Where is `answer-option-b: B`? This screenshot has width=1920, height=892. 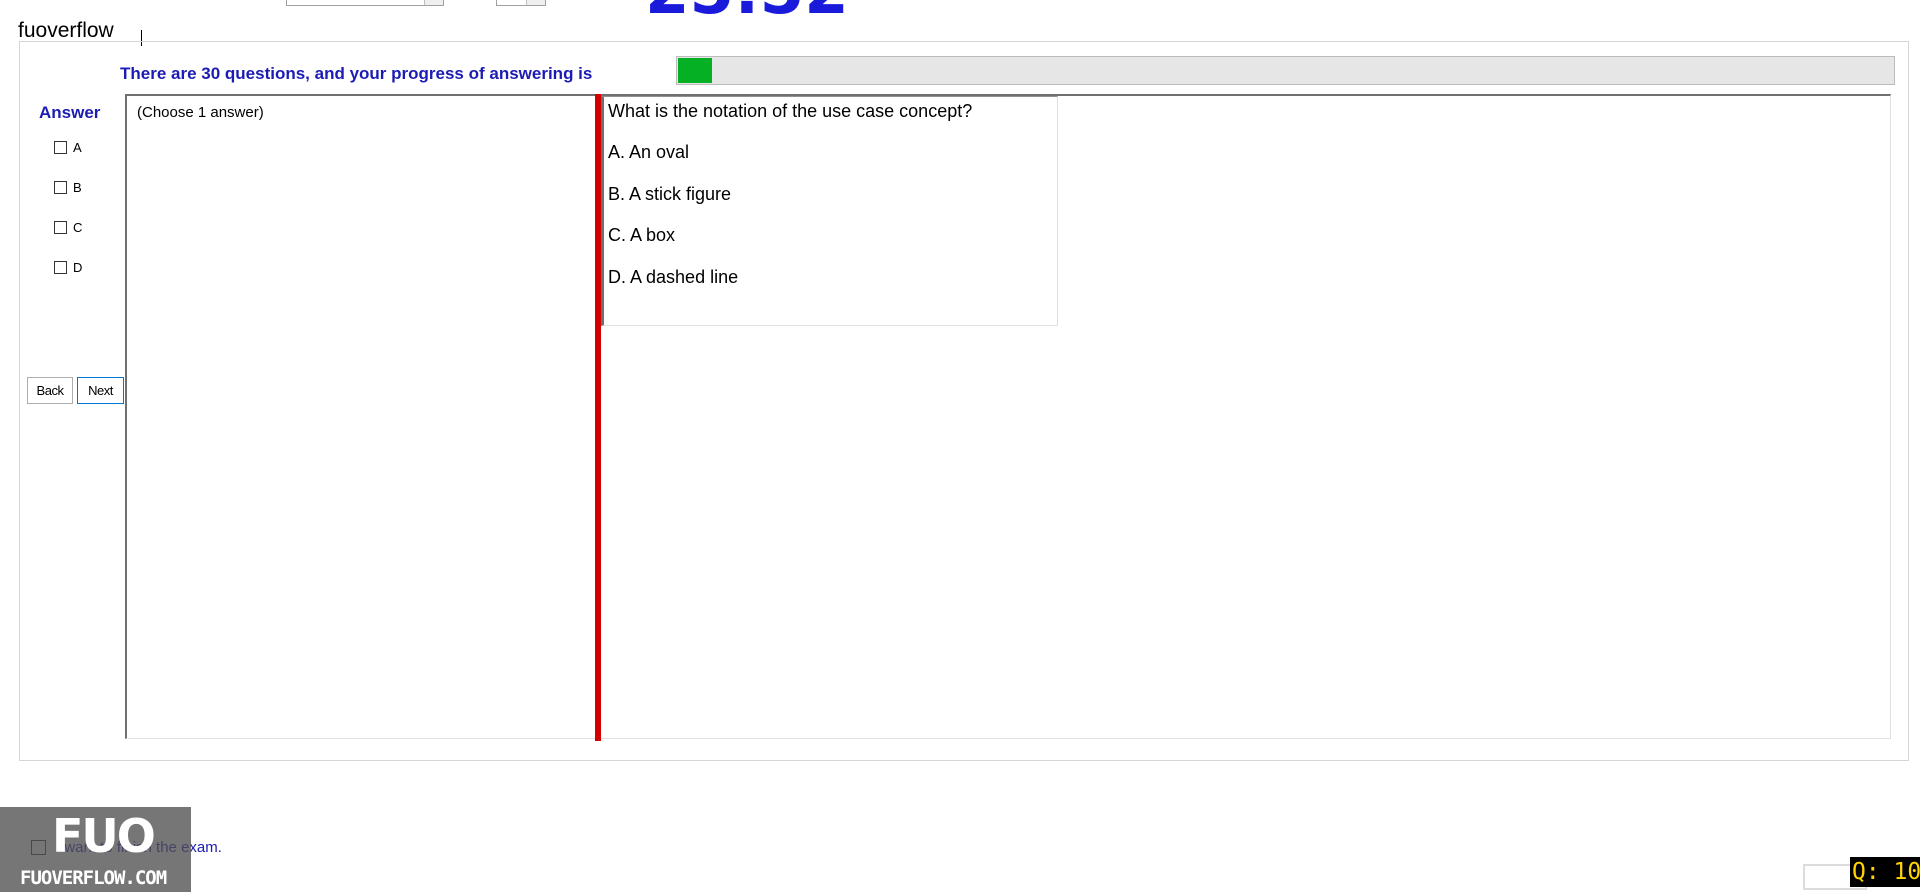
answer-option-b: B is located at coordinates (68, 187).